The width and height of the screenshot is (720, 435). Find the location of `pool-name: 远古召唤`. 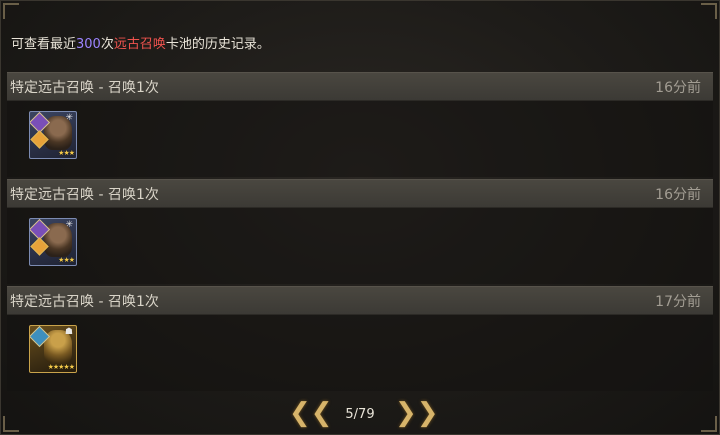

pool-name: 远古召唤 is located at coordinates (139, 44).